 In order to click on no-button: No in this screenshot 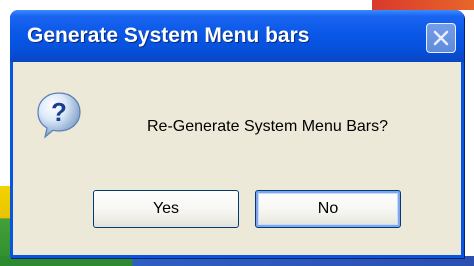, I will do `click(328, 209)`.